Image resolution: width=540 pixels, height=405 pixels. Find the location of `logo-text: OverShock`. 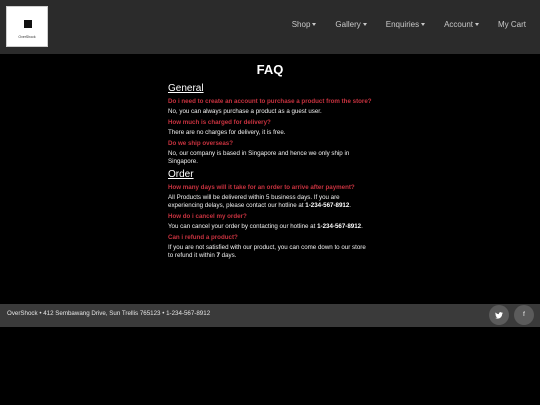

logo-text: OverShock is located at coordinates (27, 37).